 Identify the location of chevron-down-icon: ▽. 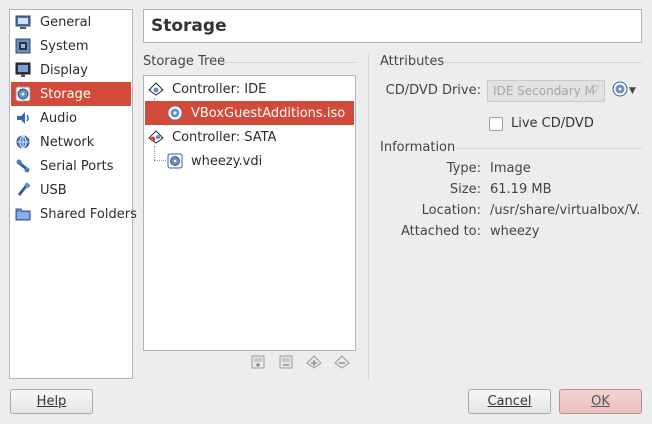
(595, 89).